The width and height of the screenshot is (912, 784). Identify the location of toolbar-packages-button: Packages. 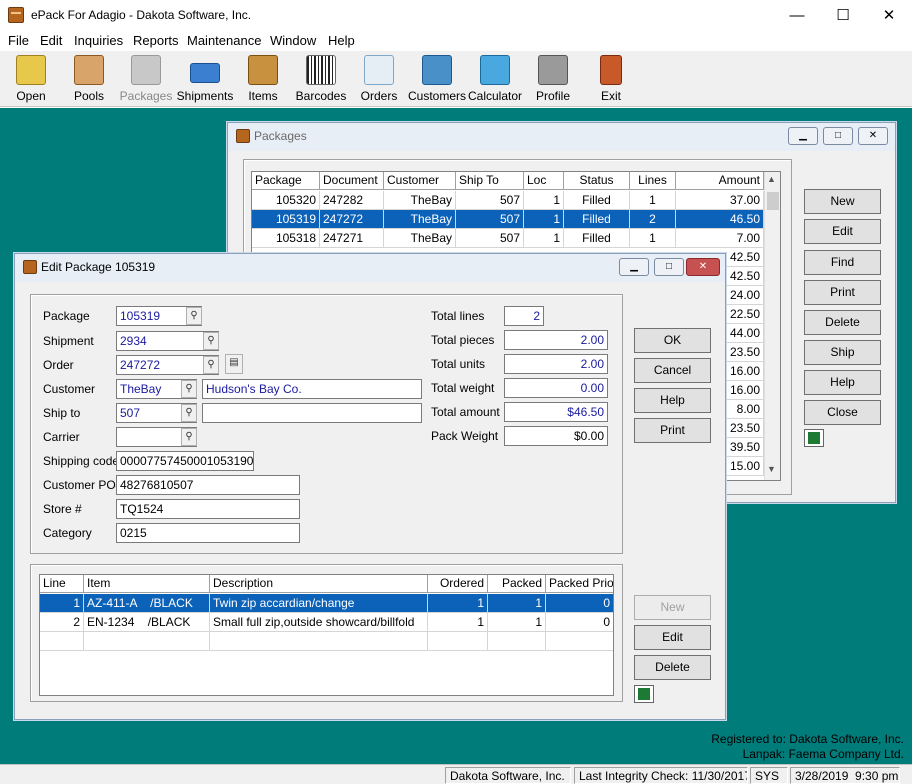
(146, 79).